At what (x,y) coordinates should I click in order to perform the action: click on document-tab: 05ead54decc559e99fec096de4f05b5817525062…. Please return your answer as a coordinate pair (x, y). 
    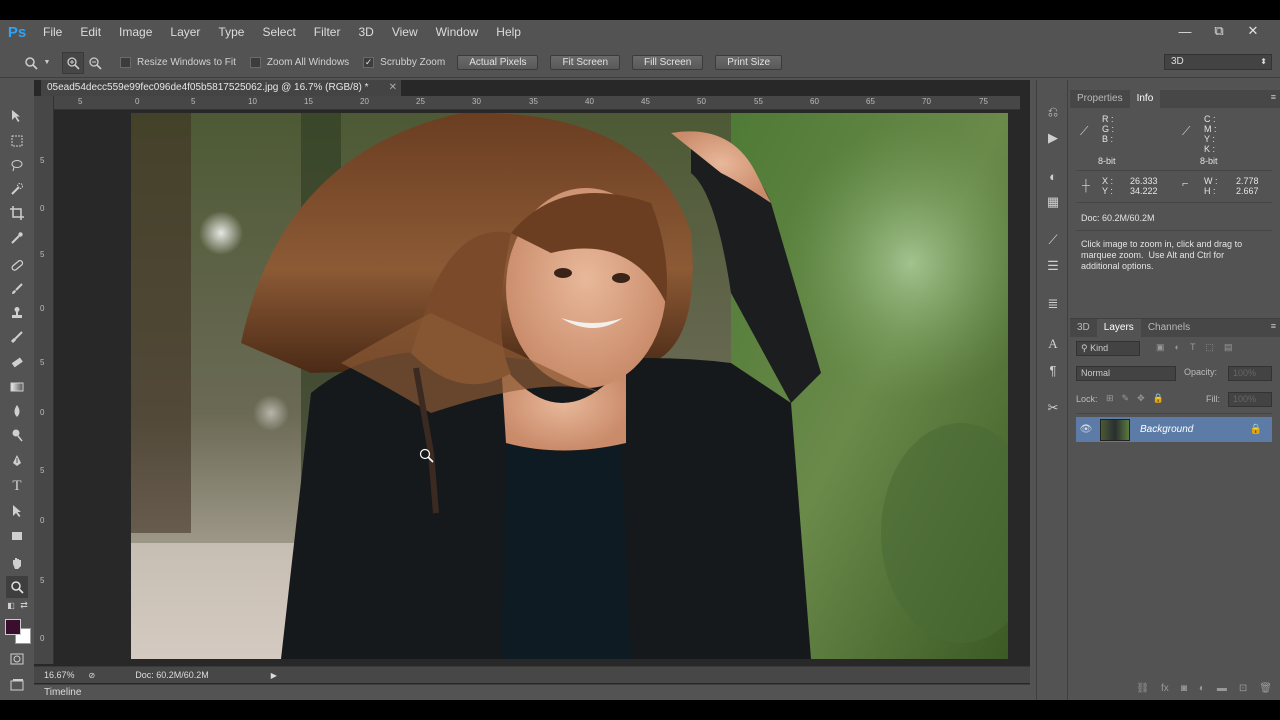
    Looking at the image, I should click on (221, 88).